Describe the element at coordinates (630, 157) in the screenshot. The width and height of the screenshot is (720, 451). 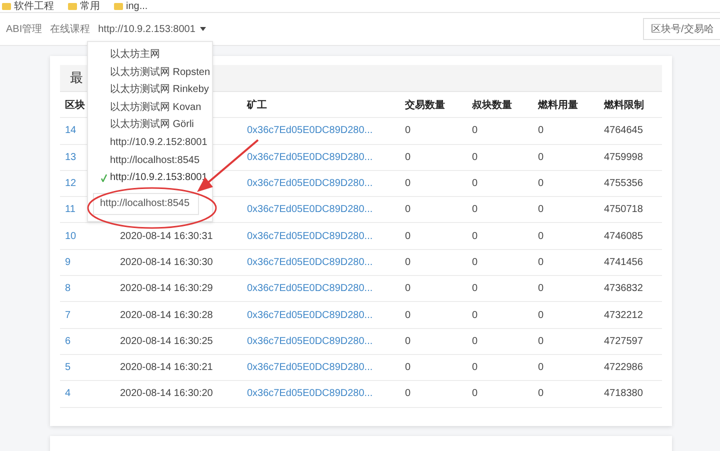
I see `table-cell: 4759998` at that location.